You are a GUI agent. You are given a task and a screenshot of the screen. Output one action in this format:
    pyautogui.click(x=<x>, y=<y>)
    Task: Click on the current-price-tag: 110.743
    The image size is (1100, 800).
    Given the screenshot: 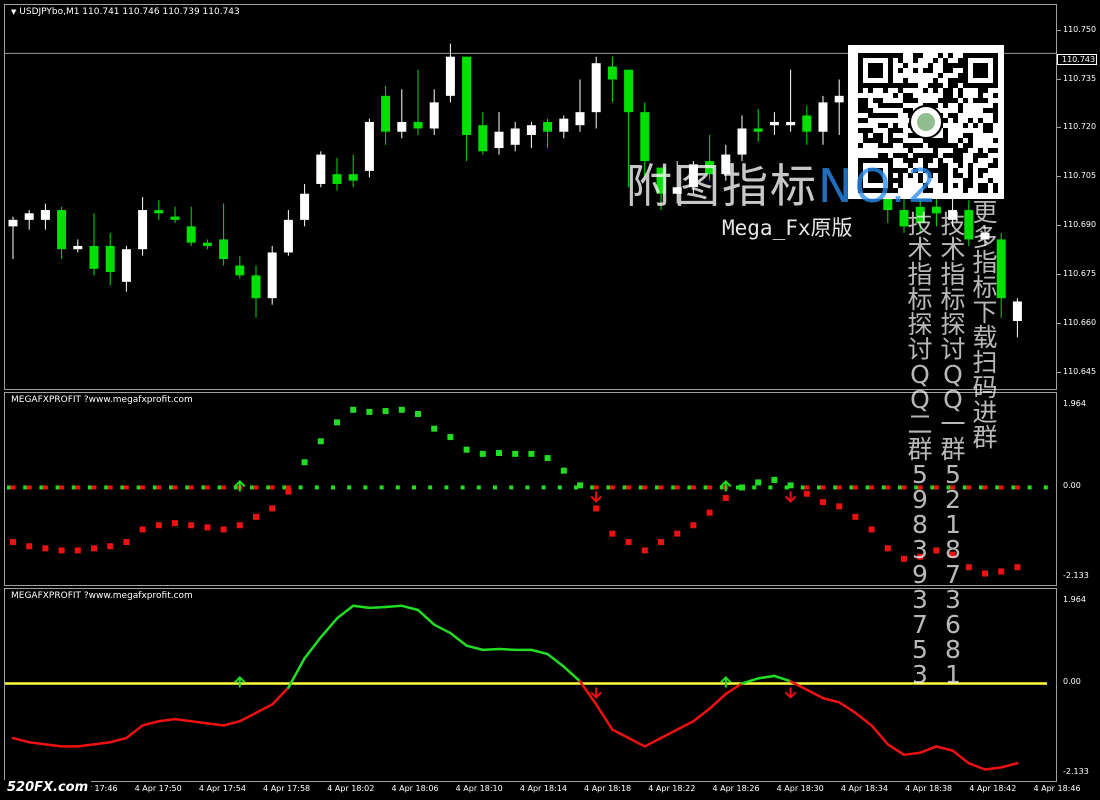 What is the action you would take?
    pyautogui.click(x=1077, y=59)
    